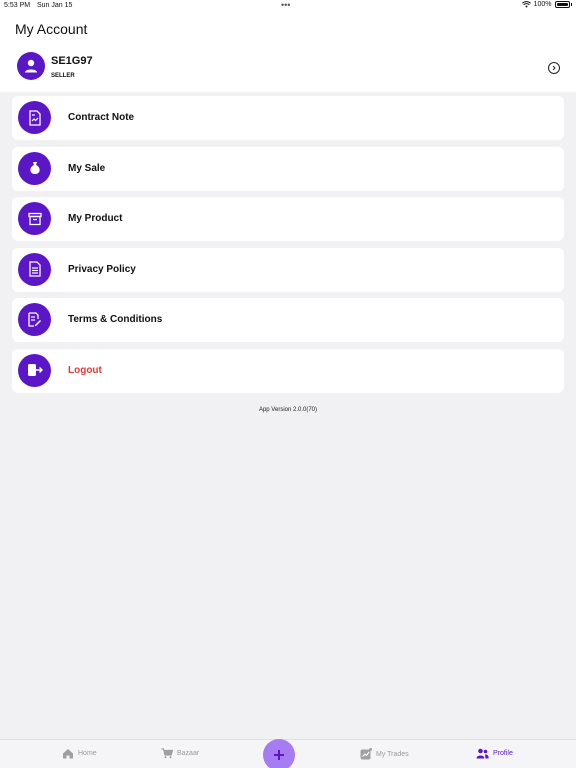 This screenshot has height=768, width=576. Describe the element at coordinates (115, 320) in the screenshot. I see `menu-item-label: Terms & Conditions` at that location.